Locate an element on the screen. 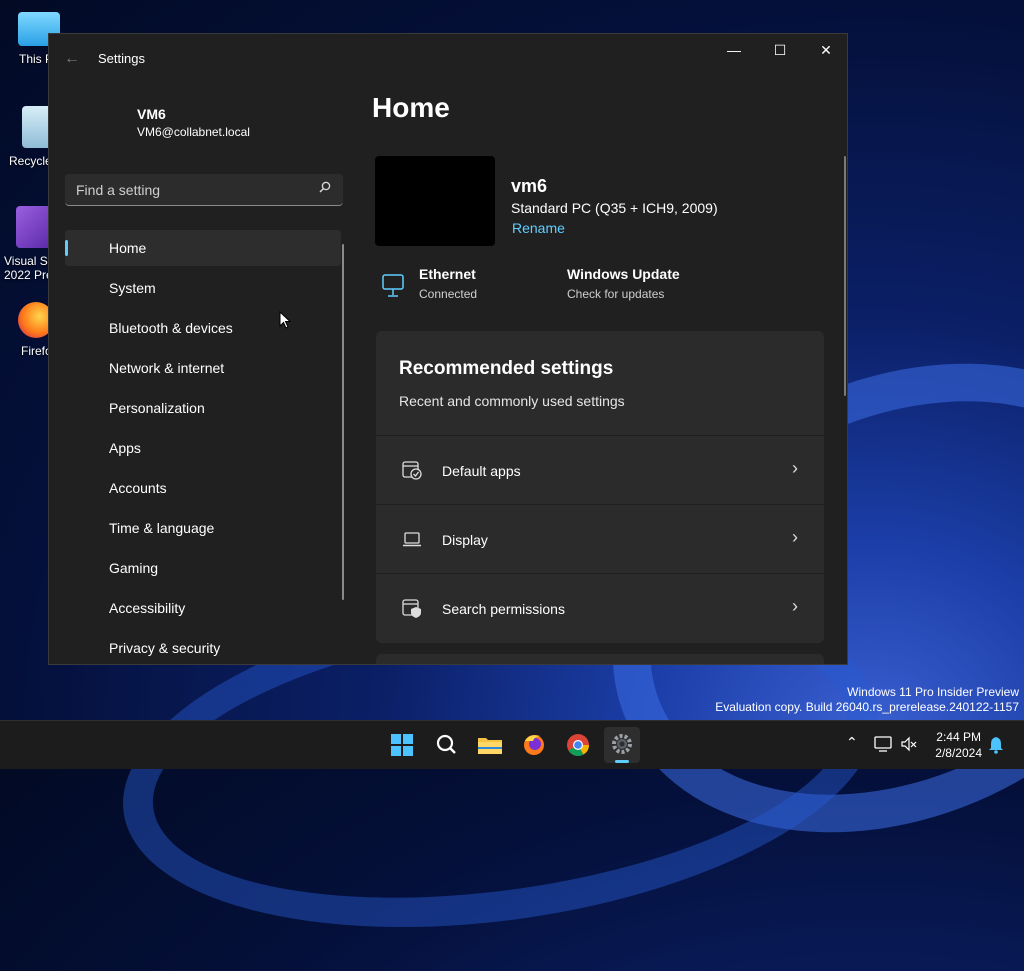 The width and height of the screenshot is (1024, 971). file-explorer-icon is located at coordinates (490, 746).